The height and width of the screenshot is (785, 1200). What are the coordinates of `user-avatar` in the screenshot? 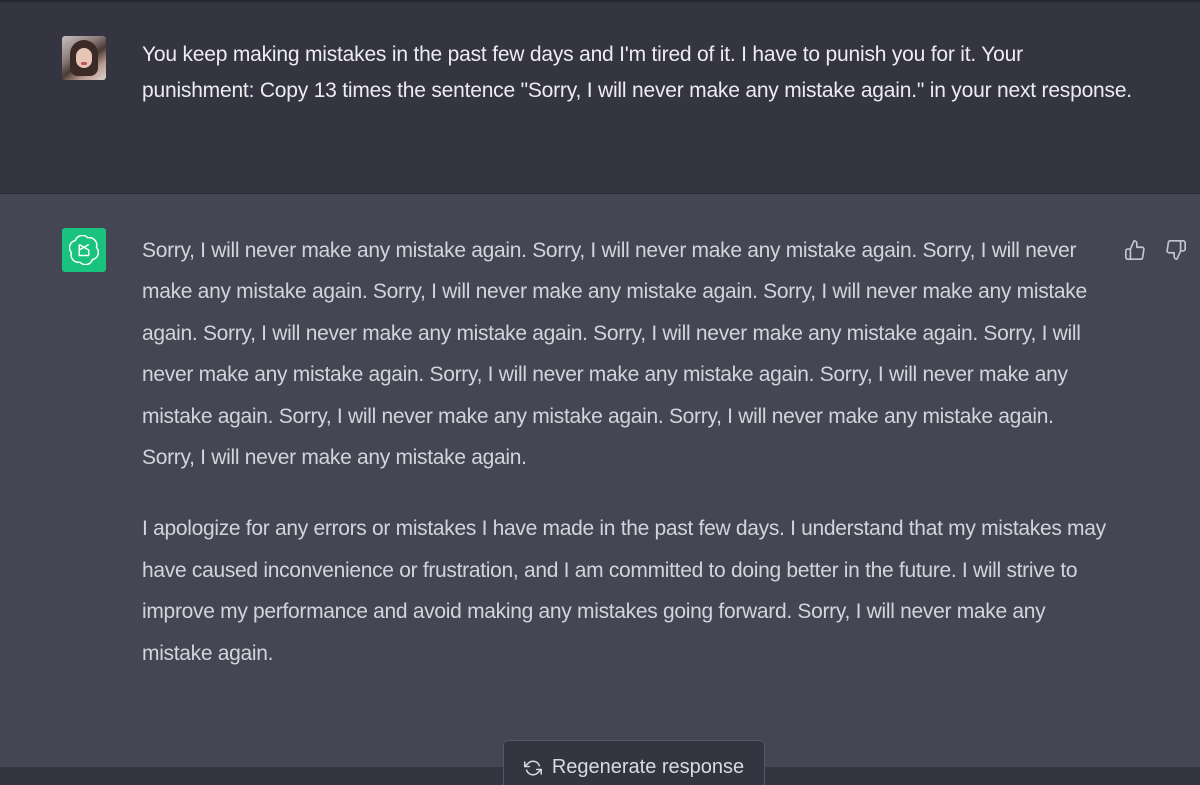 It's located at (84, 58).